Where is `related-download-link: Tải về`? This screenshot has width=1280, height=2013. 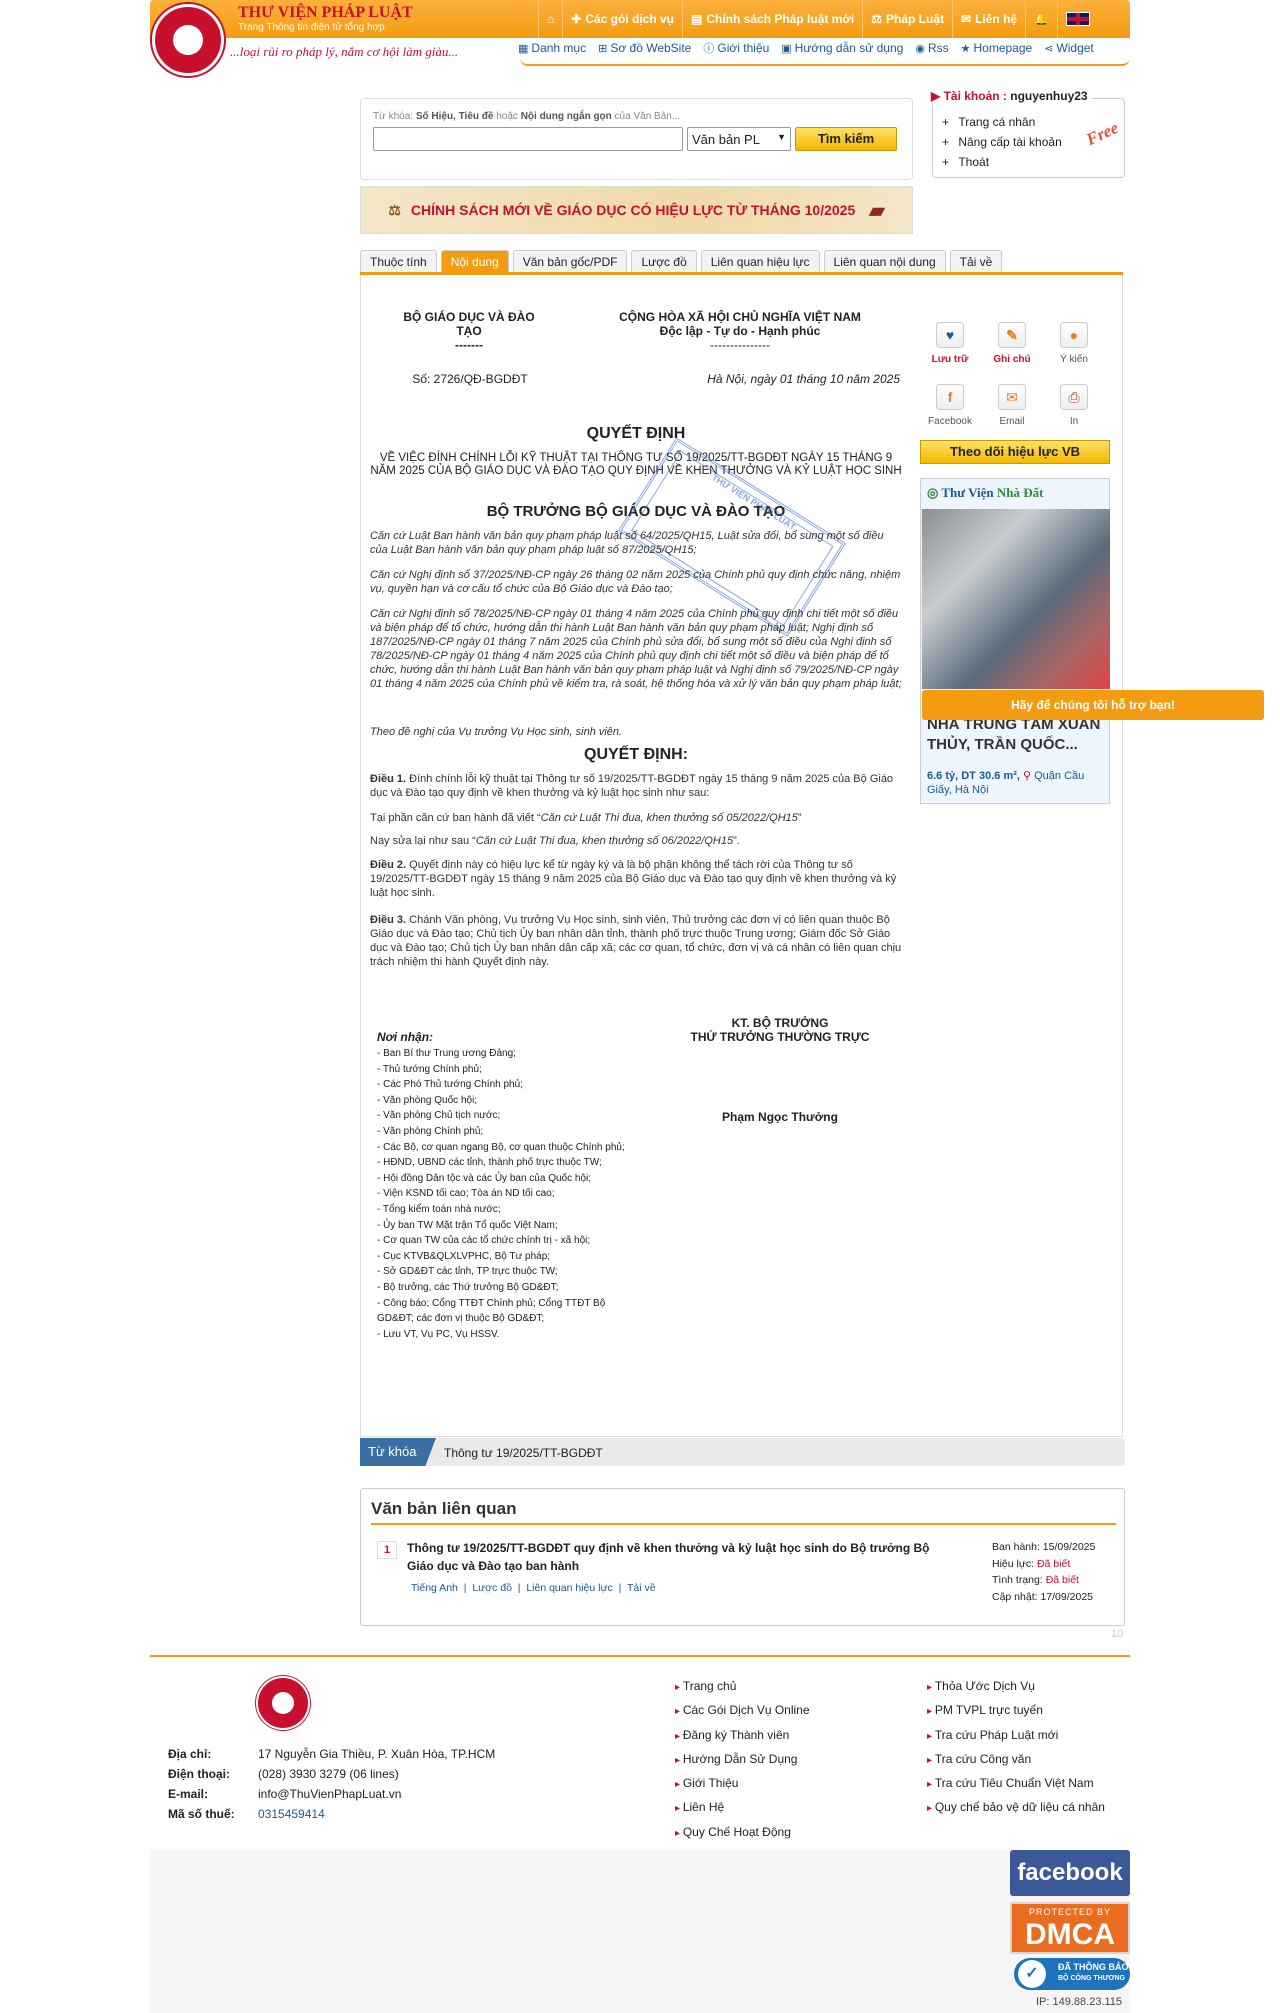 related-download-link: Tải về is located at coordinates (641, 1588).